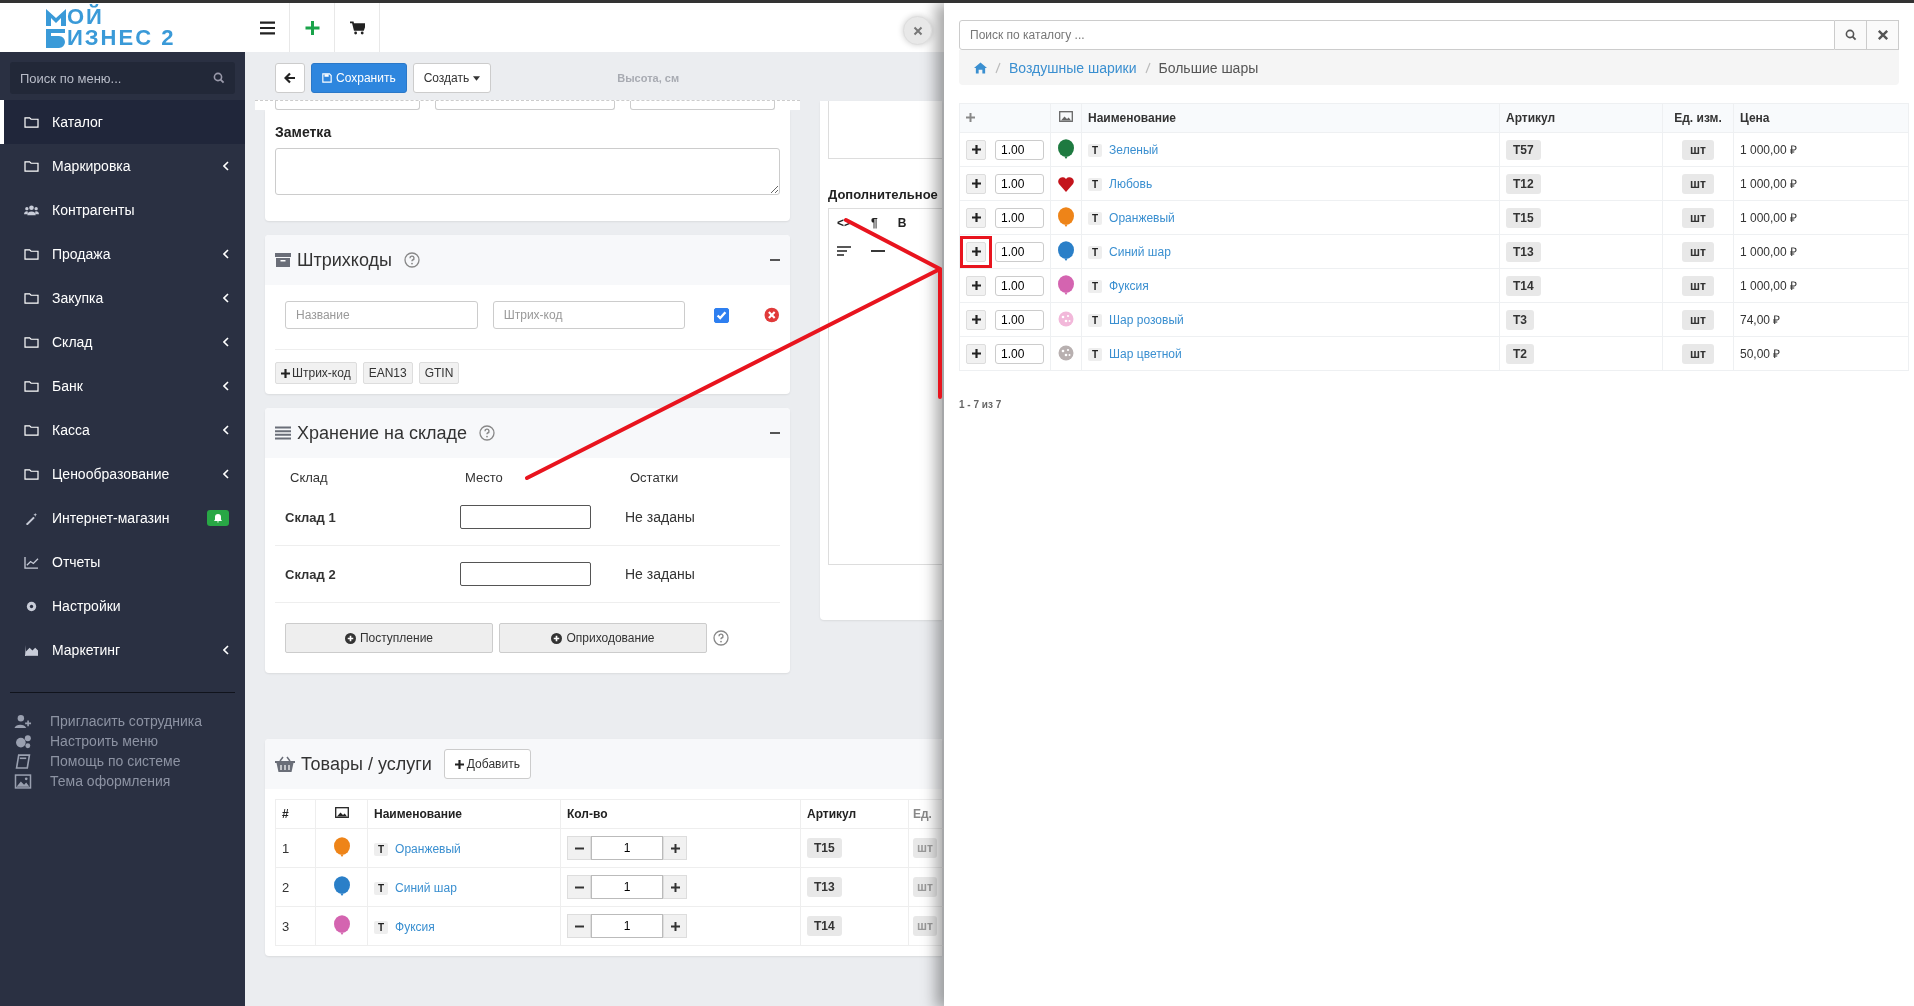 The width and height of the screenshot is (1914, 1006). I want to click on section-title: Хранение на складе, so click(382, 433).